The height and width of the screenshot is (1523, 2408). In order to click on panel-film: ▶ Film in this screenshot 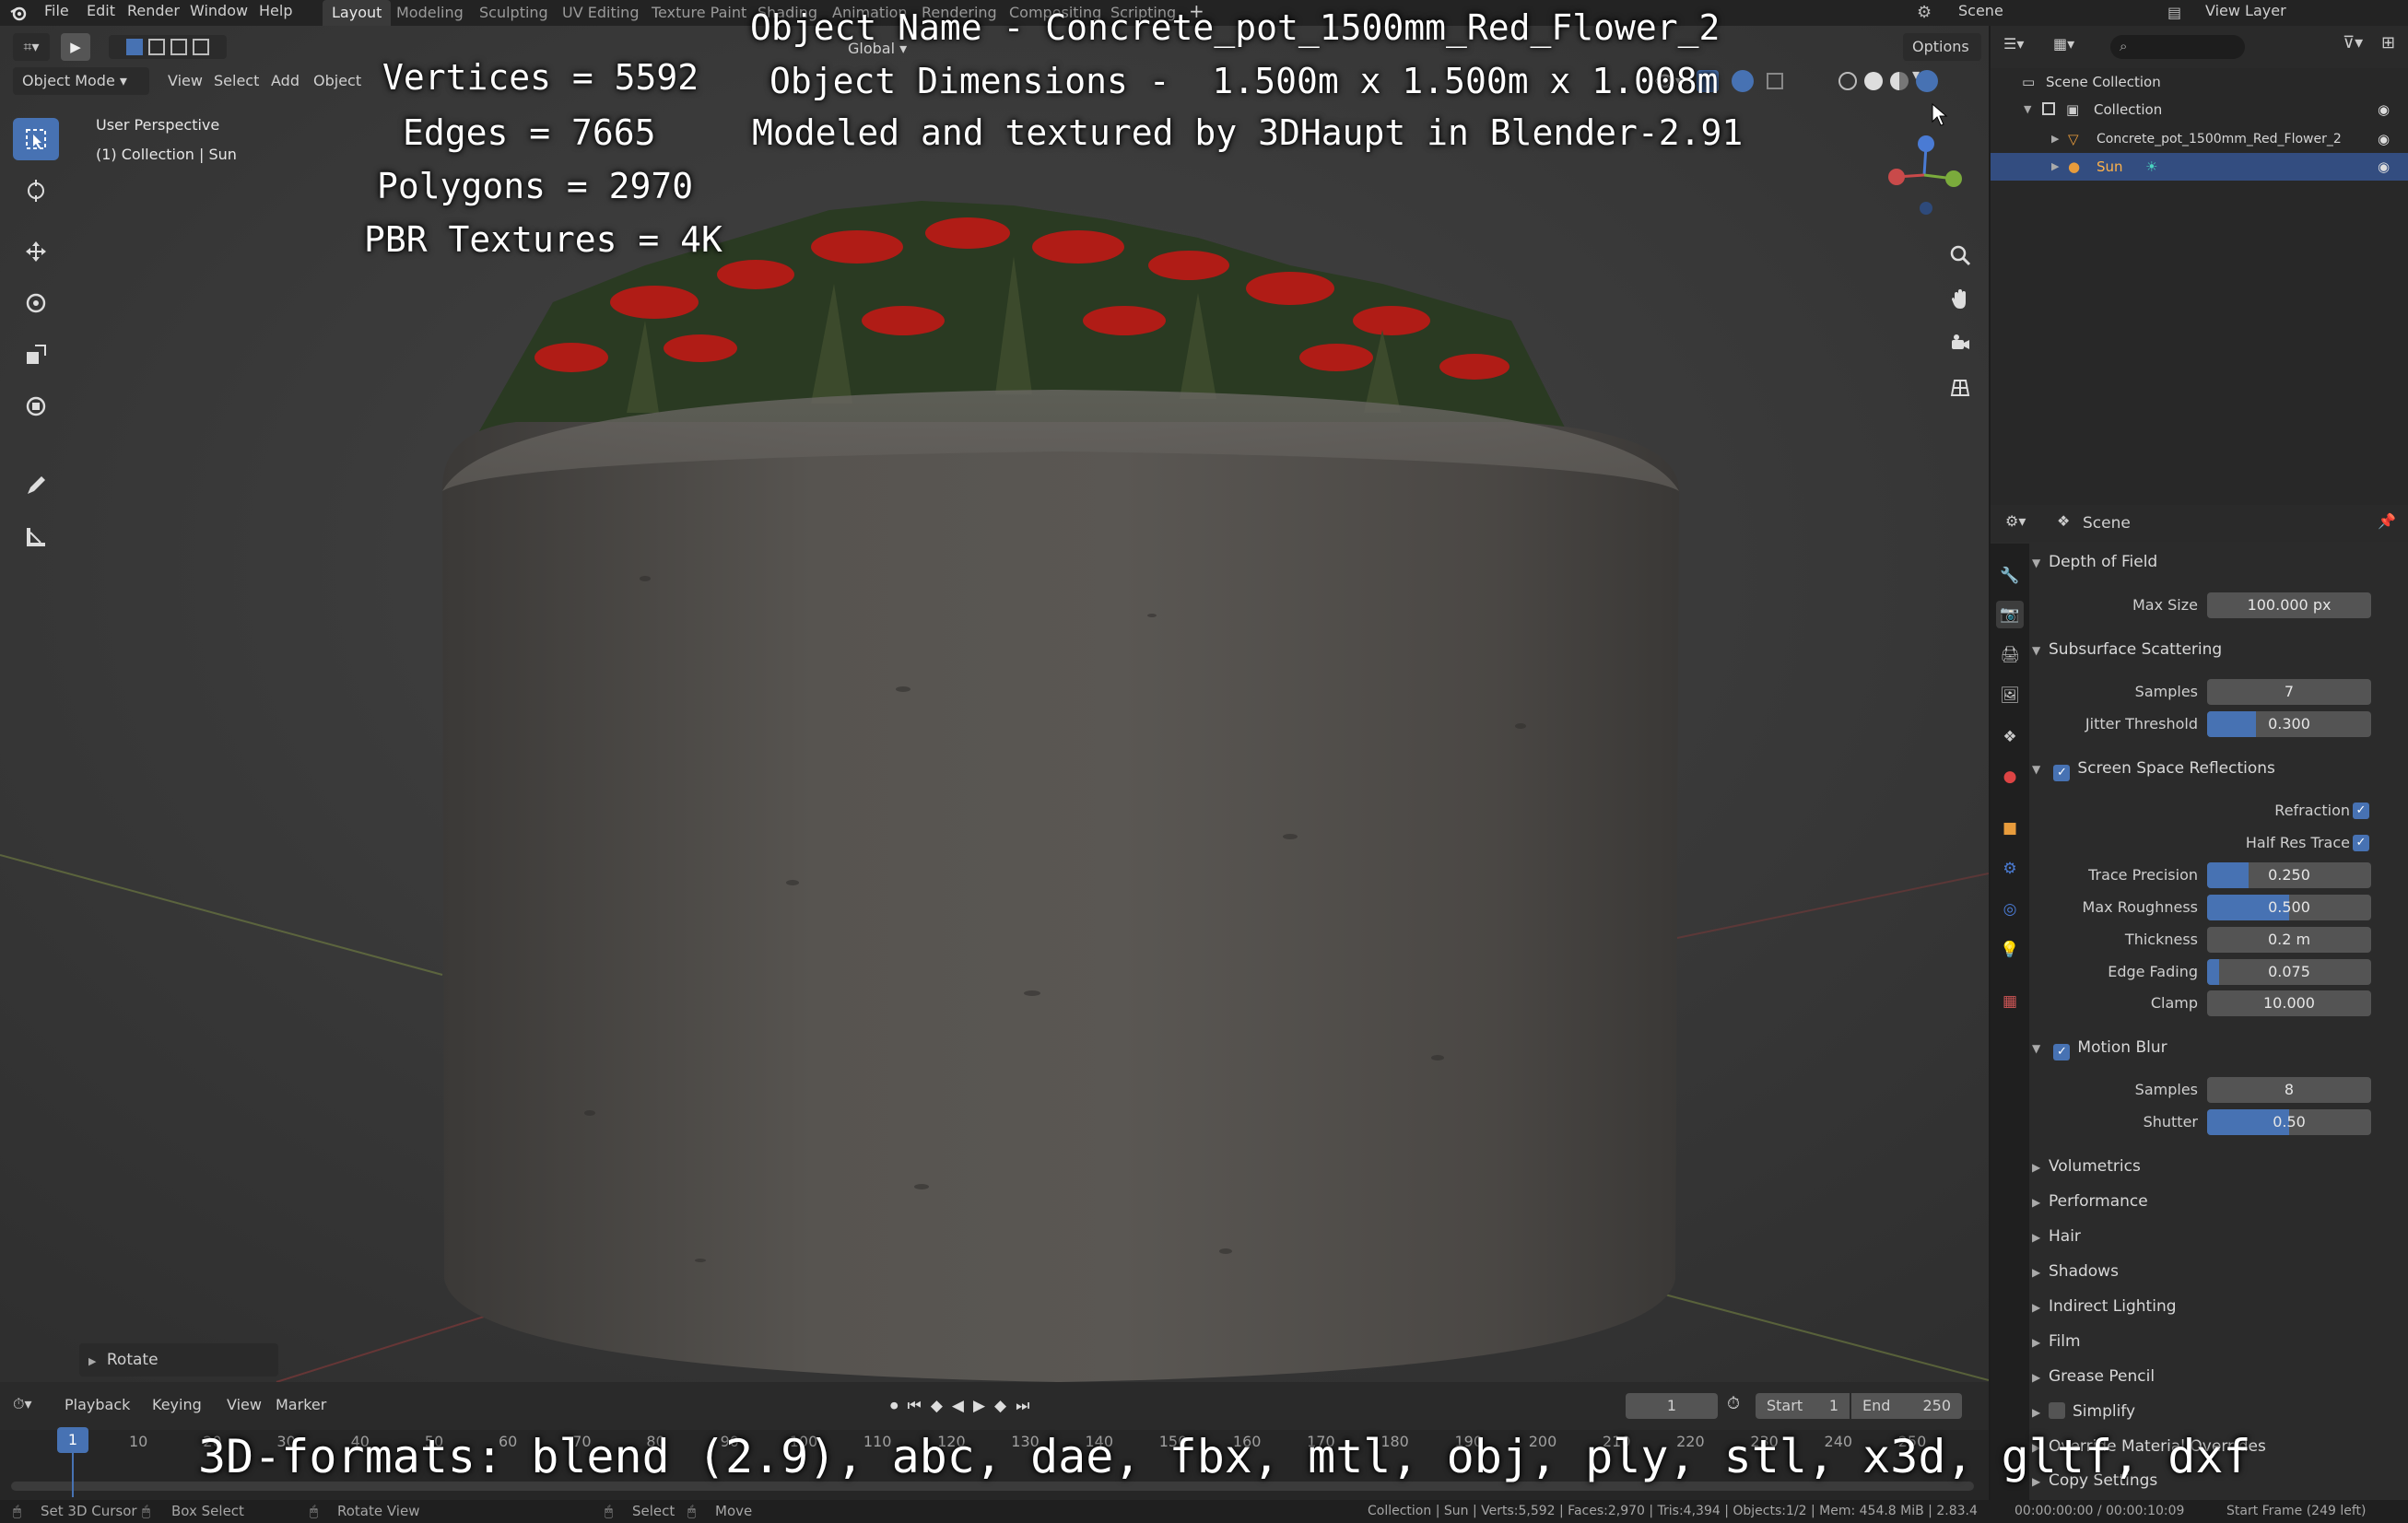, I will do `click(2216, 1342)`.